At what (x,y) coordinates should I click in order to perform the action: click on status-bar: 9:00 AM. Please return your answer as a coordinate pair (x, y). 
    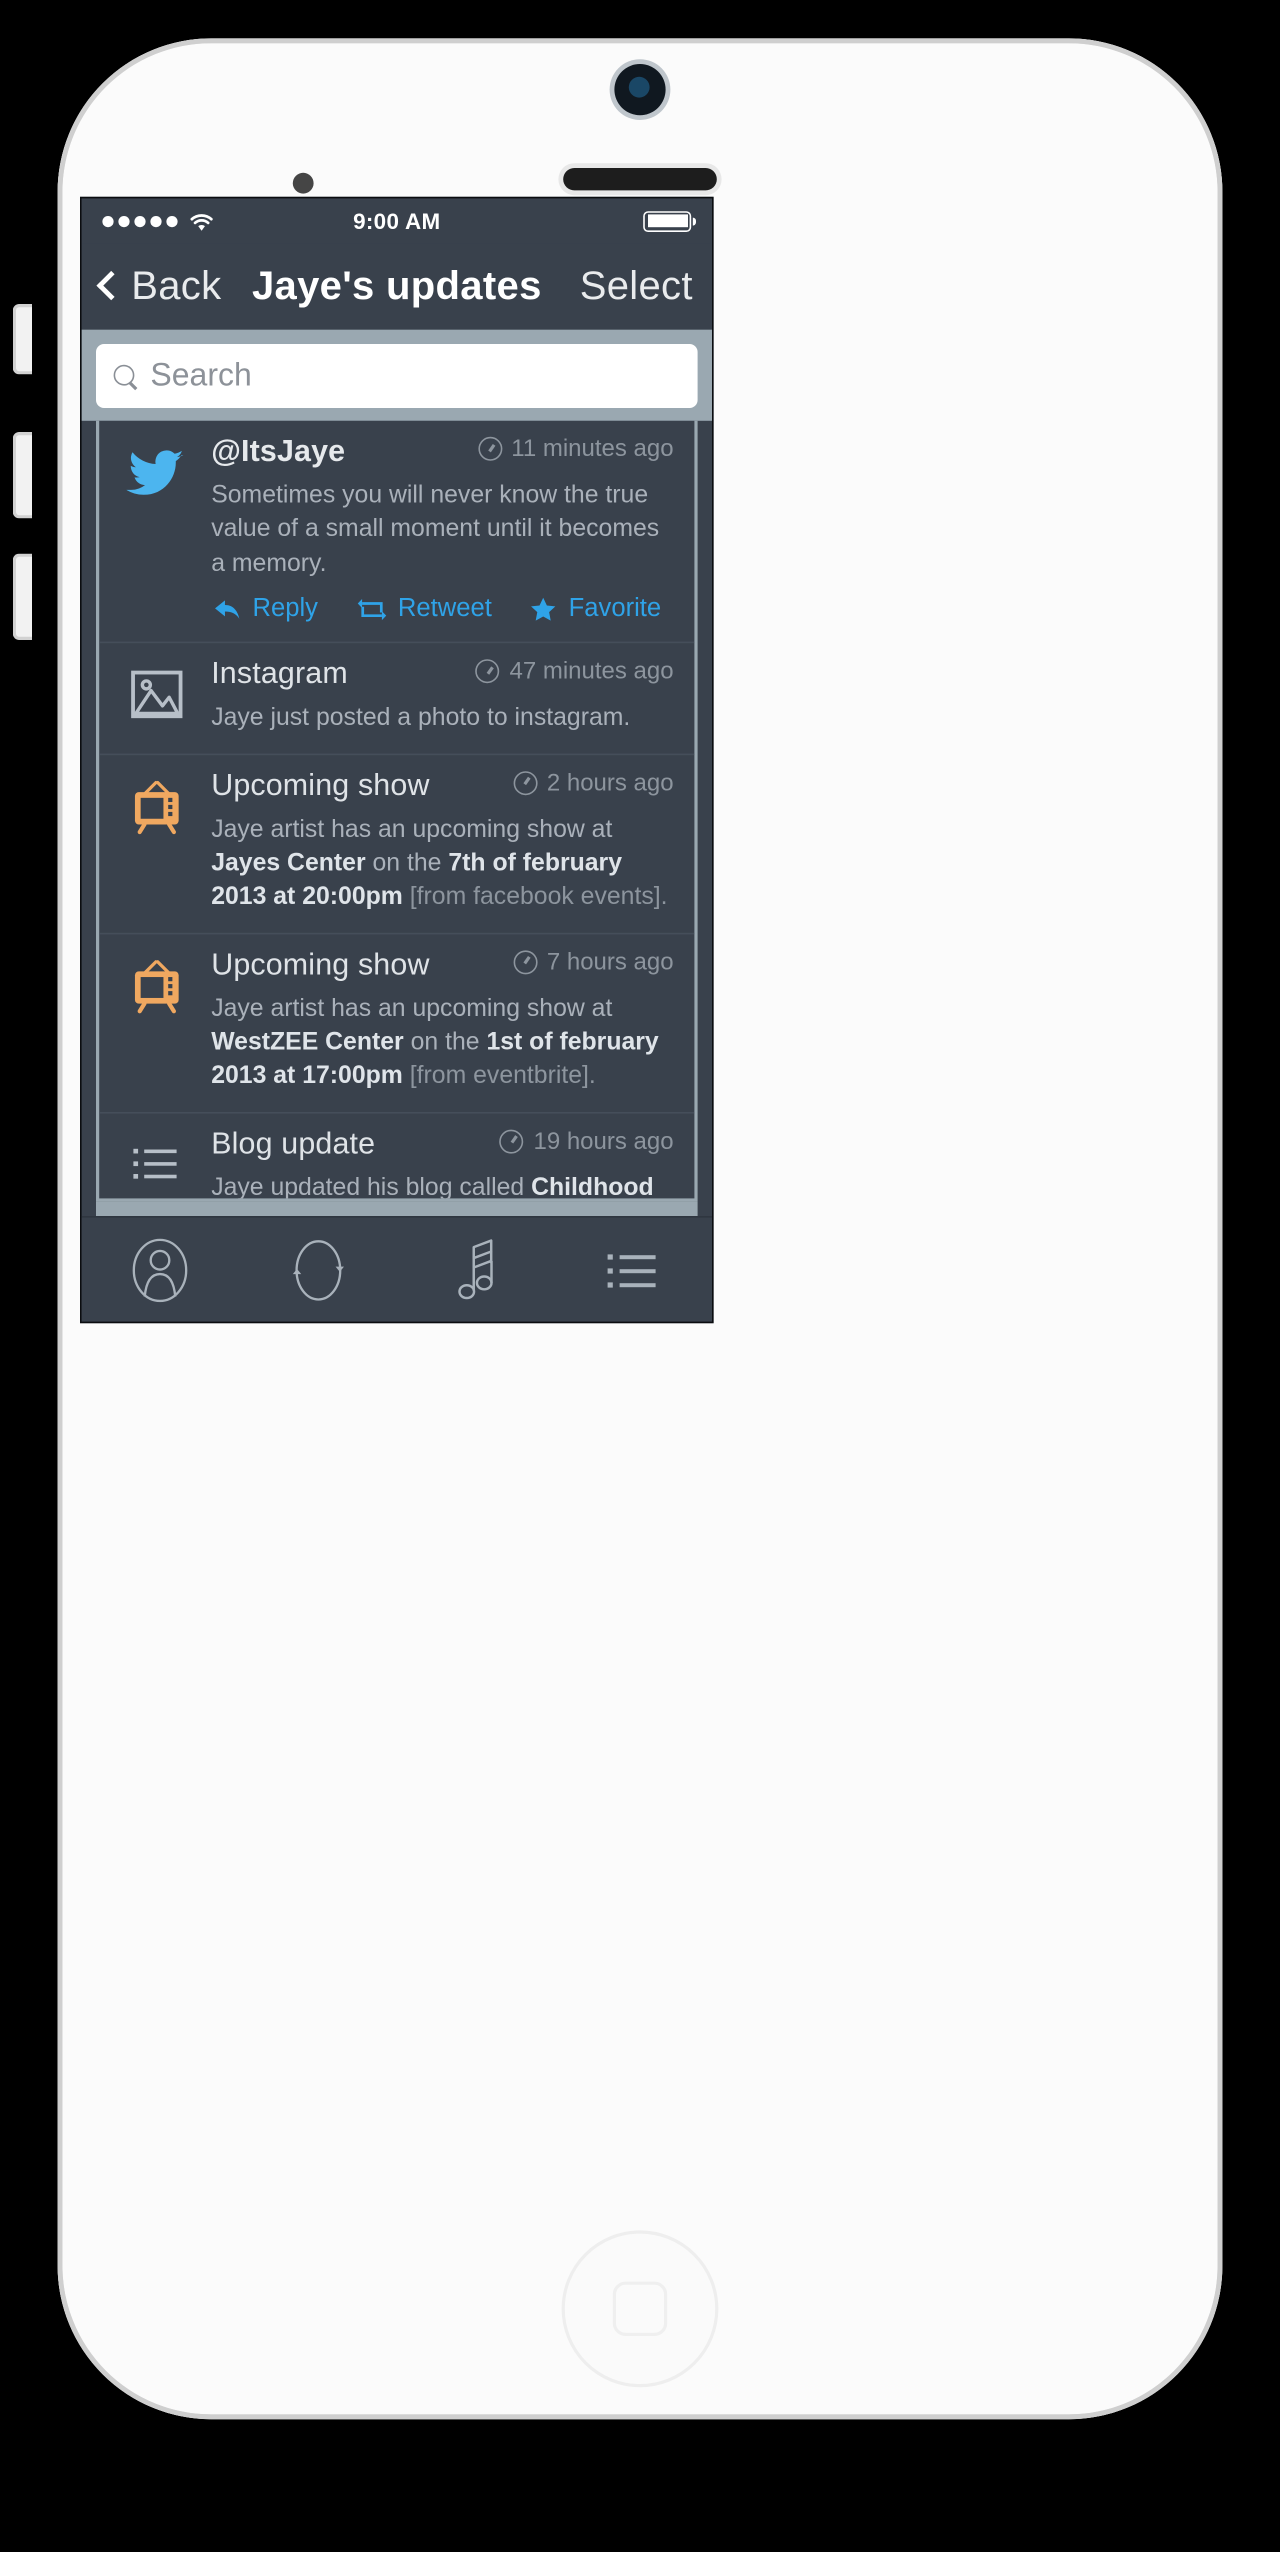
    Looking at the image, I should click on (397, 221).